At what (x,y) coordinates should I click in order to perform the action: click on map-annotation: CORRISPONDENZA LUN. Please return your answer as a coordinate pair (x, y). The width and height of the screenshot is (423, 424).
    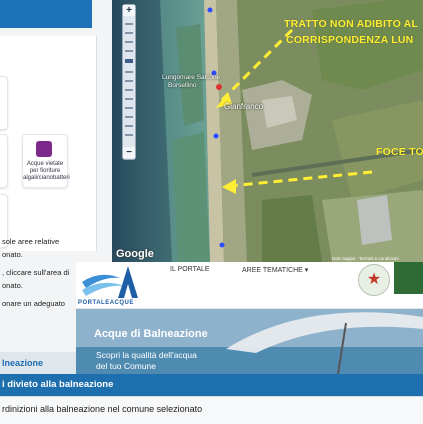
    Looking at the image, I should click on (350, 40).